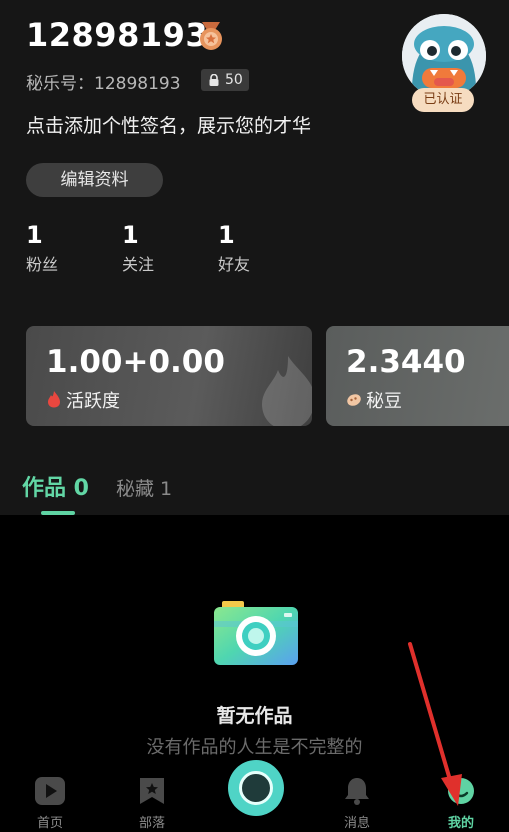 Image resolution: width=509 pixels, height=832 pixels. What do you see at coordinates (60, 84) in the screenshot?
I see `id-label: 秘乐号：` at bounding box center [60, 84].